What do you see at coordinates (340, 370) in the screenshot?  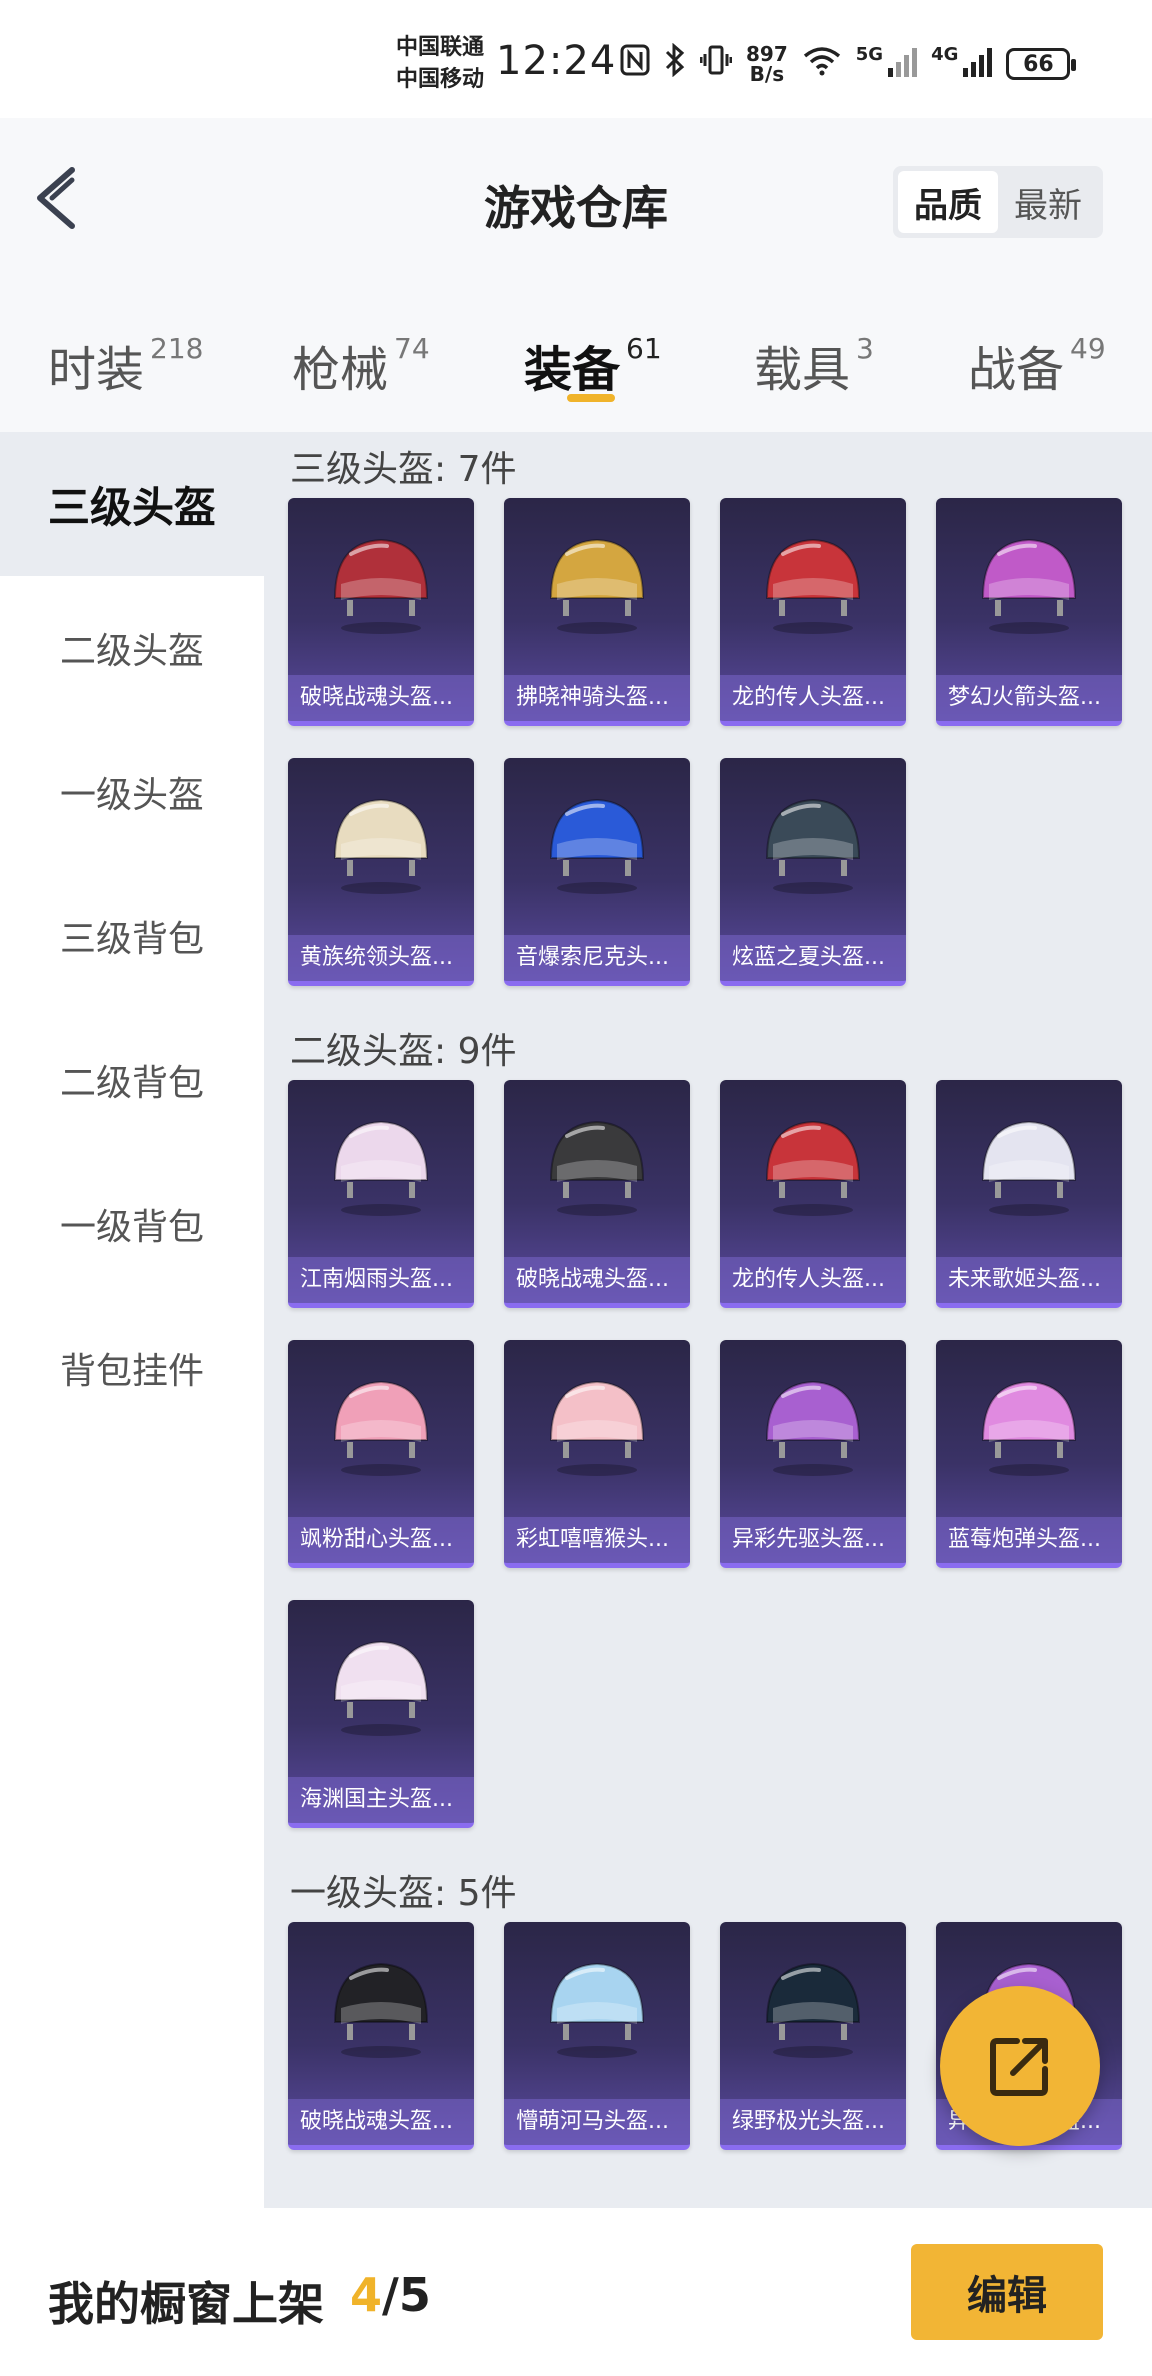 I see `tab-label: 枪械` at bounding box center [340, 370].